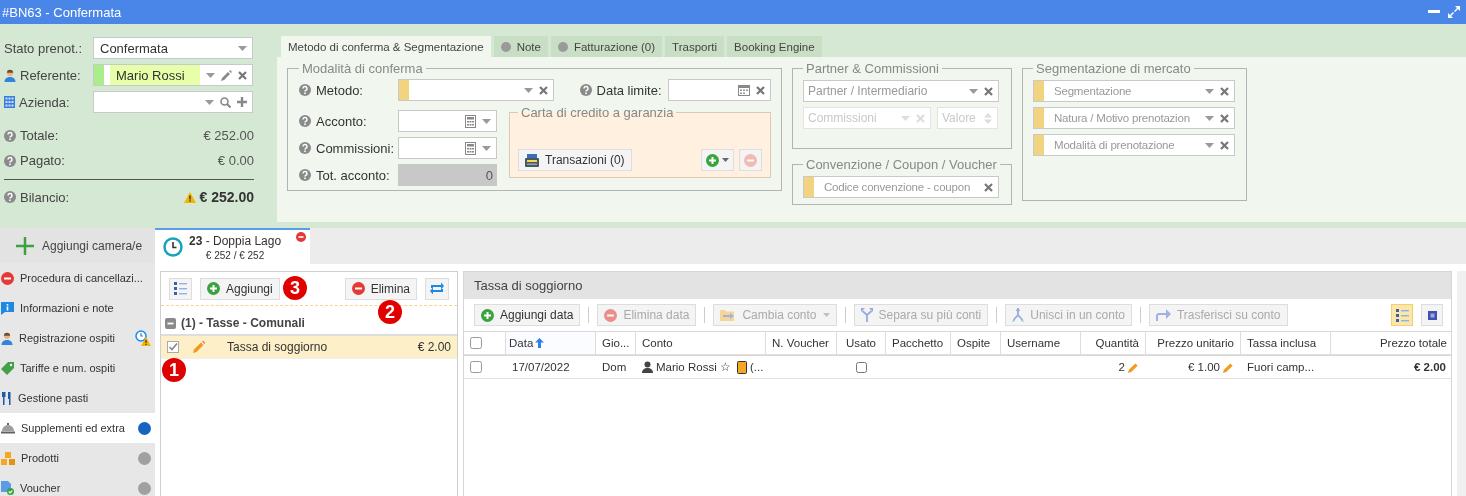 This screenshot has width=1466, height=496. I want to click on toolbar-button: Aggiungi data, so click(527, 315).